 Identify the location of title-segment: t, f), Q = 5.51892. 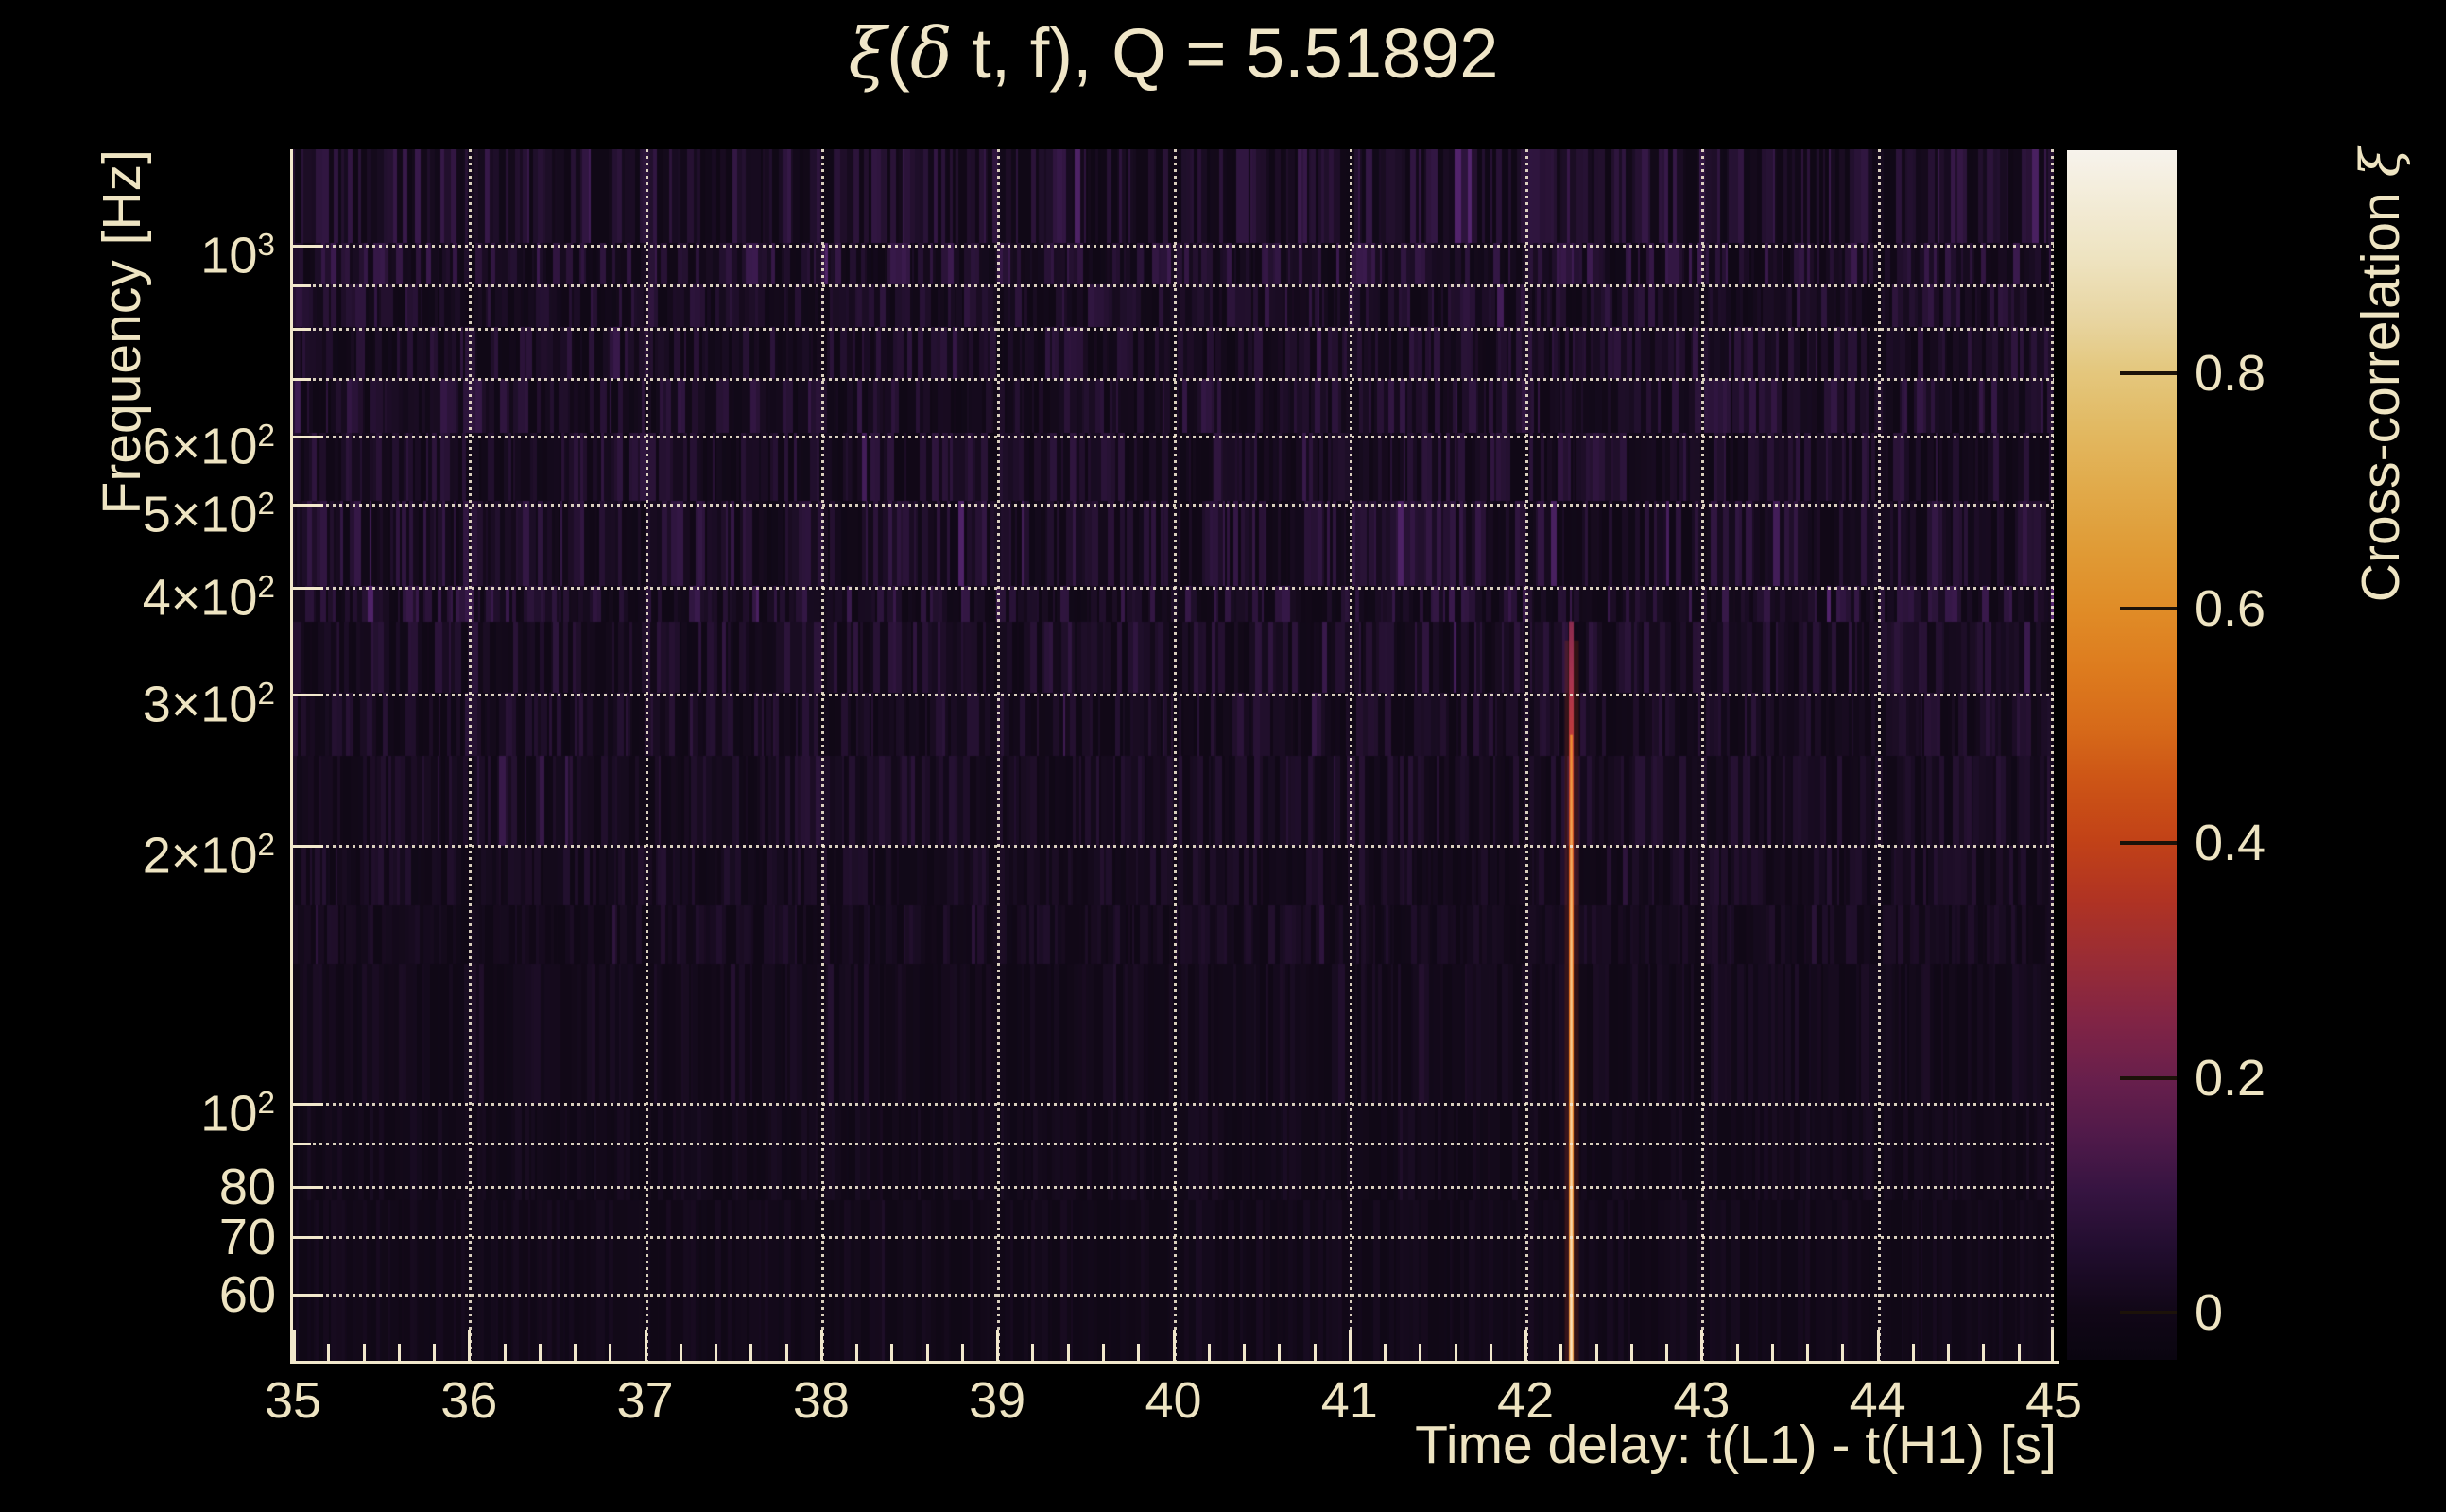
(1225, 53).